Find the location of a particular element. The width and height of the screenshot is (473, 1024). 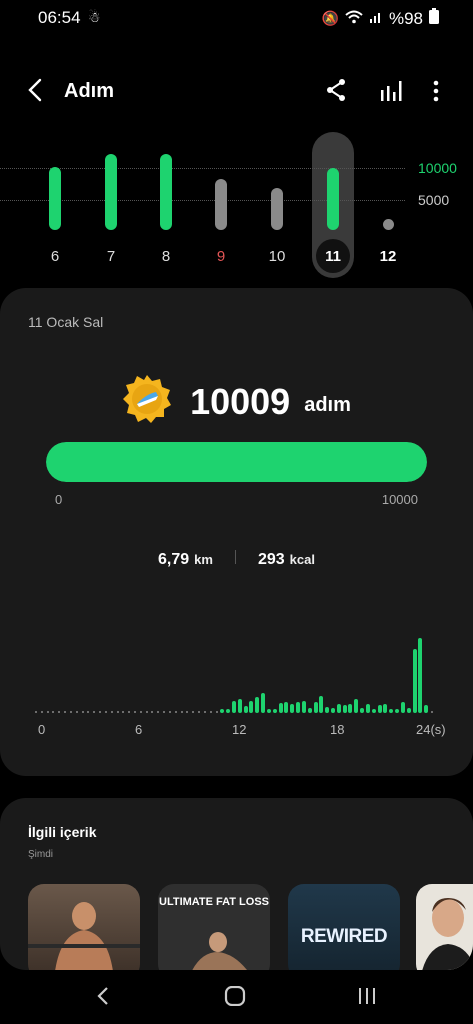

weekly-day-label: 8 is located at coordinates (166, 256).